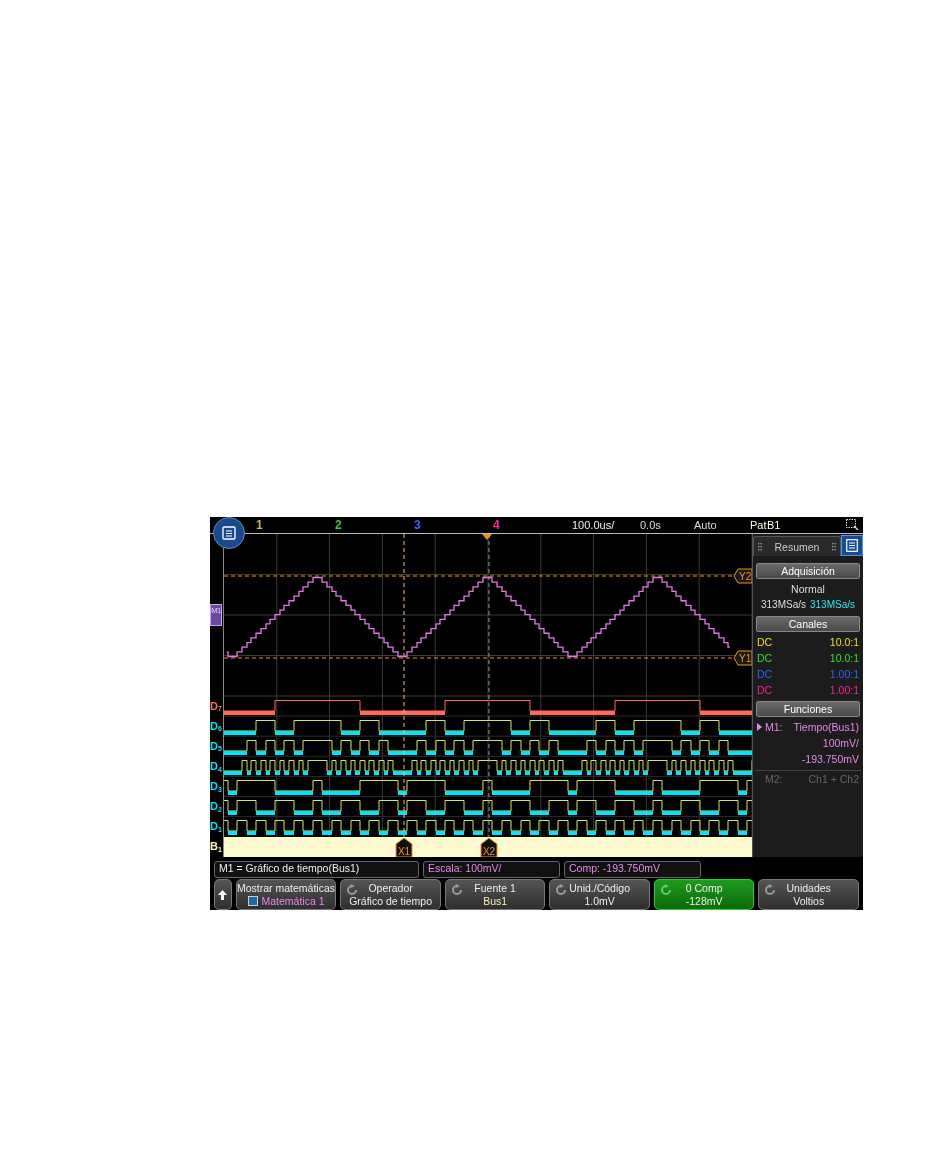 The image size is (950, 1165). Describe the element at coordinates (252, 900) in the screenshot. I see `checkbox` at that location.